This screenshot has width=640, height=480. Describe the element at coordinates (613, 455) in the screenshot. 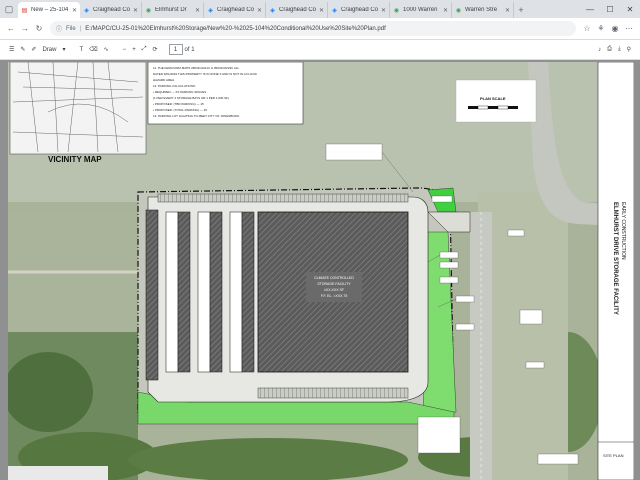

I see `sheet-label: SITE PLAN` at that location.